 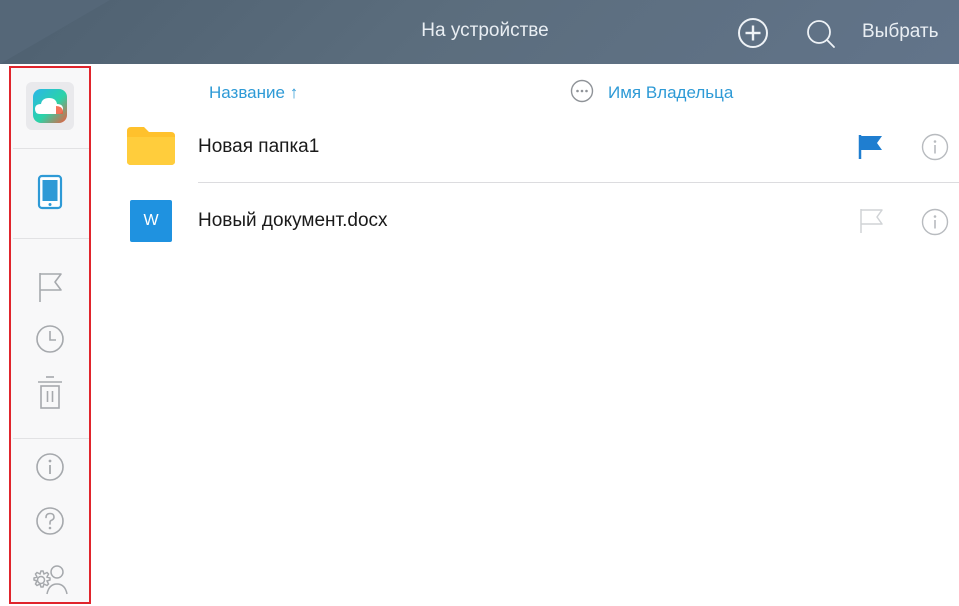 What do you see at coordinates (55, 32) in the screenshot?
I see `top-bar-sidebar-corner` at bounding box center [55, 32].